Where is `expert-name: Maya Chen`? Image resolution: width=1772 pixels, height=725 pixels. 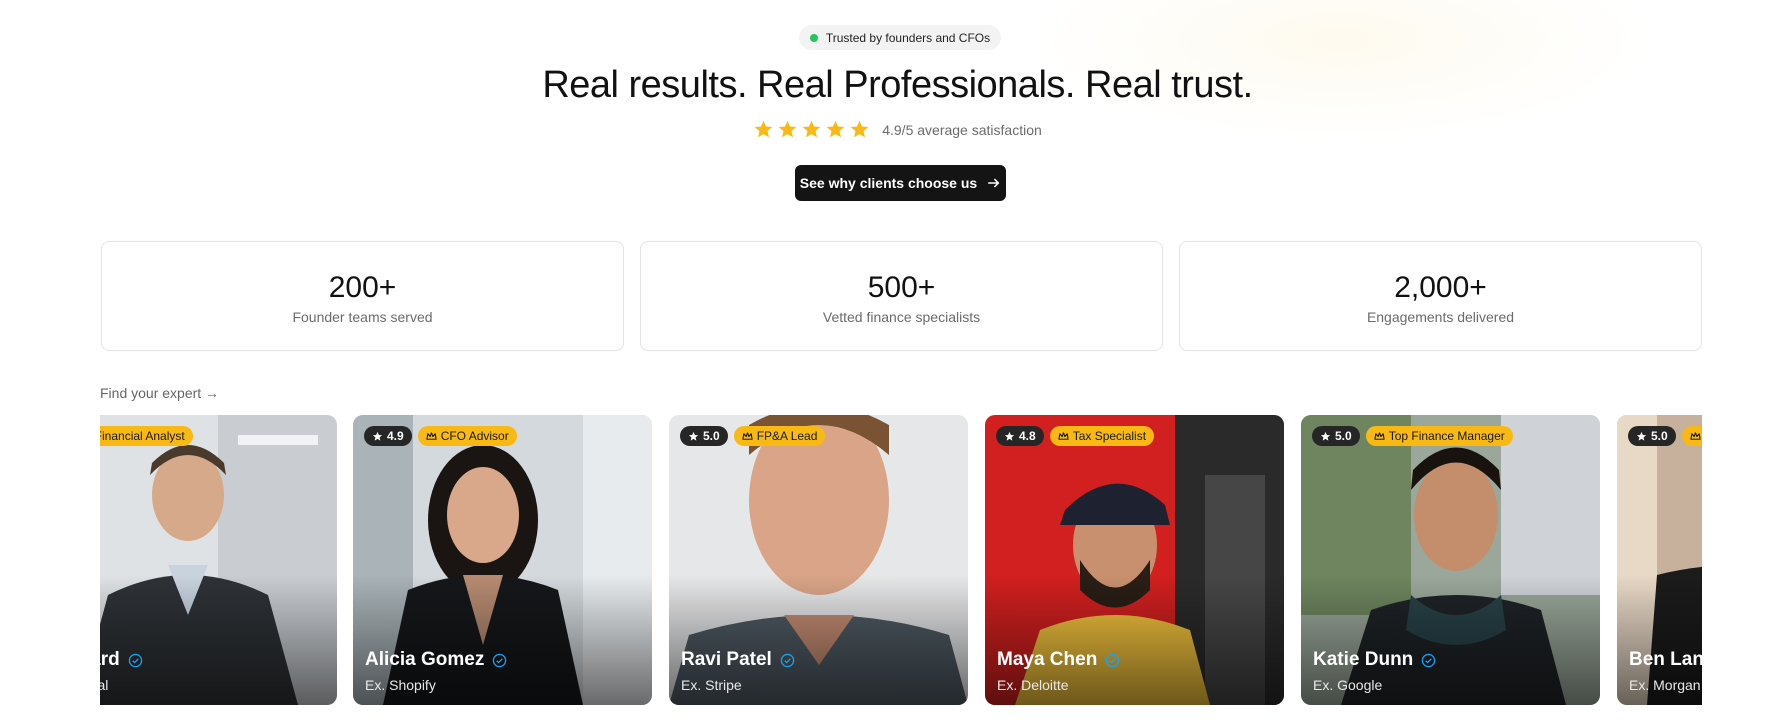
expert-name: Maya Chen is located at coordinates (1058, 660).